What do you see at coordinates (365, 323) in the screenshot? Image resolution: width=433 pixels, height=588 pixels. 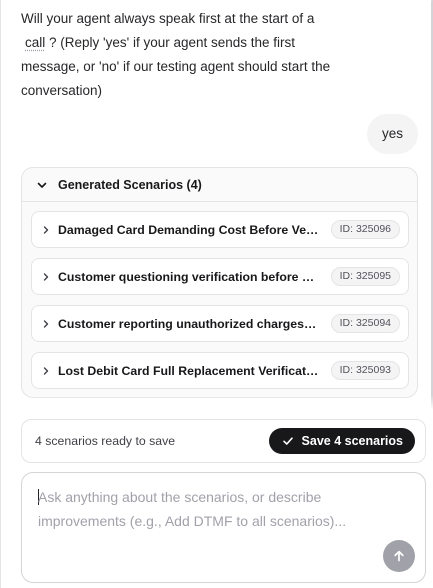 I see `scenario-id-badge: ID: 325094` at bounding box center [365, 323].